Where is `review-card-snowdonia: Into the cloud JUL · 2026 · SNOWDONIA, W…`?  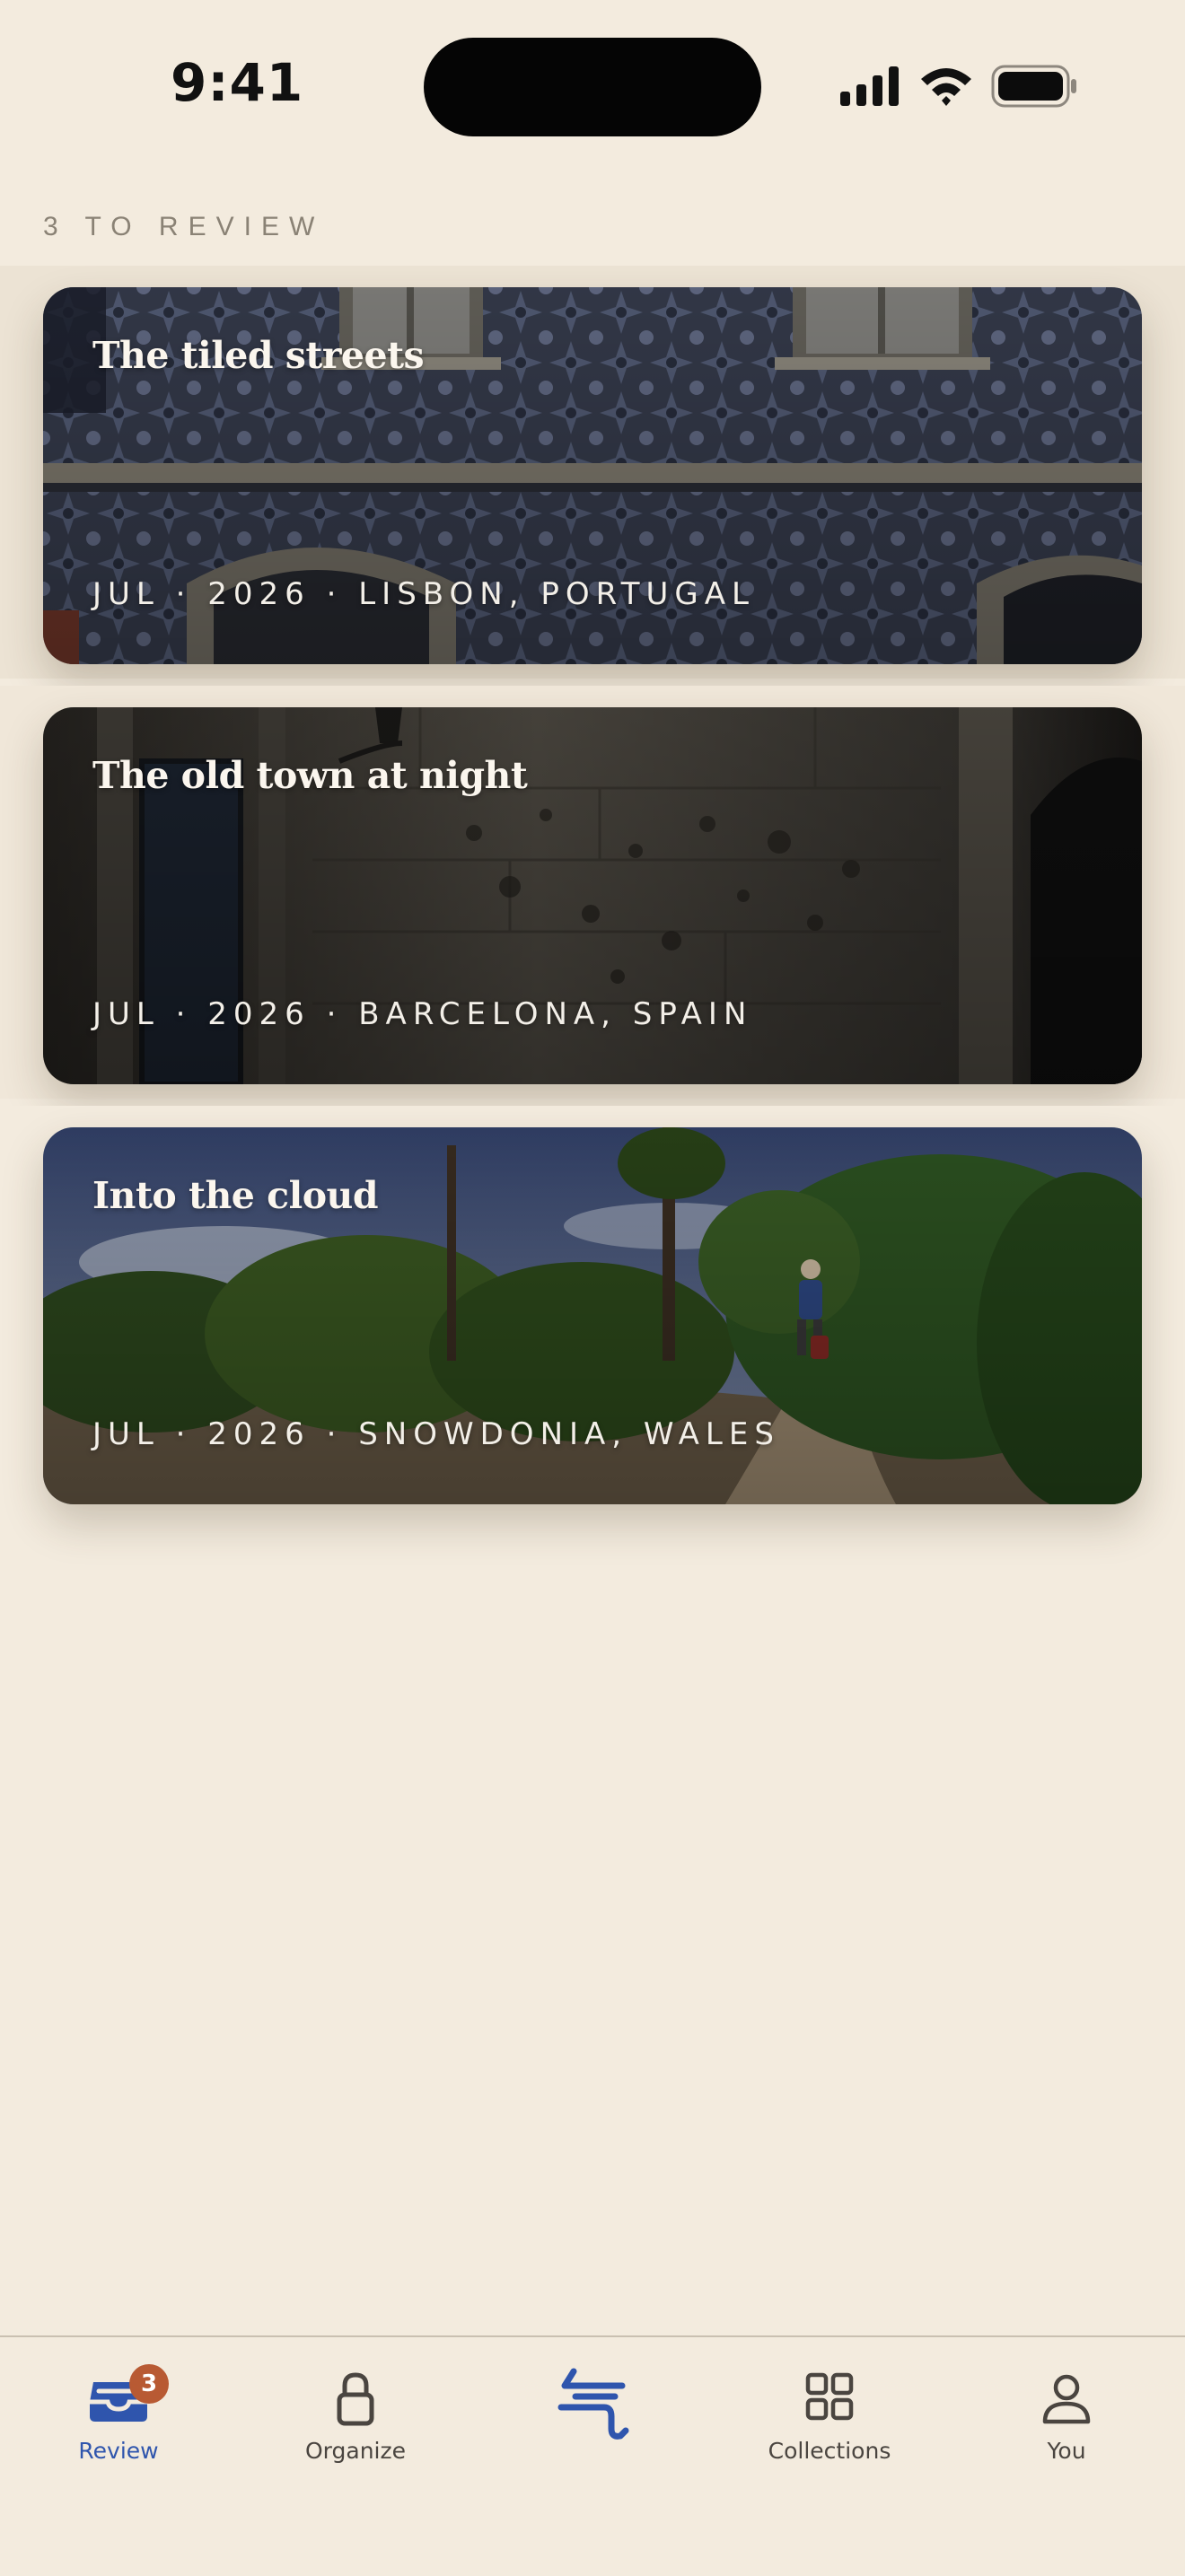 review-card-snowdonia: Into the cloud JUL · 2026 · SNOWDONIA, W… is located at coordinates (592, 1315).